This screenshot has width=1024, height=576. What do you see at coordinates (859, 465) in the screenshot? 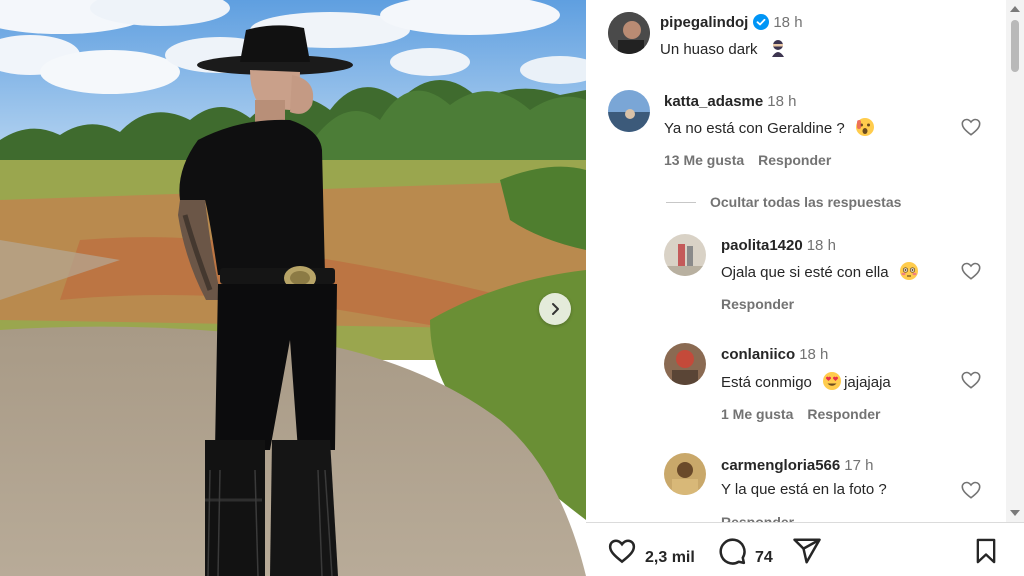
I see `comment-time: 17 h` at bounding box center [859, 465].